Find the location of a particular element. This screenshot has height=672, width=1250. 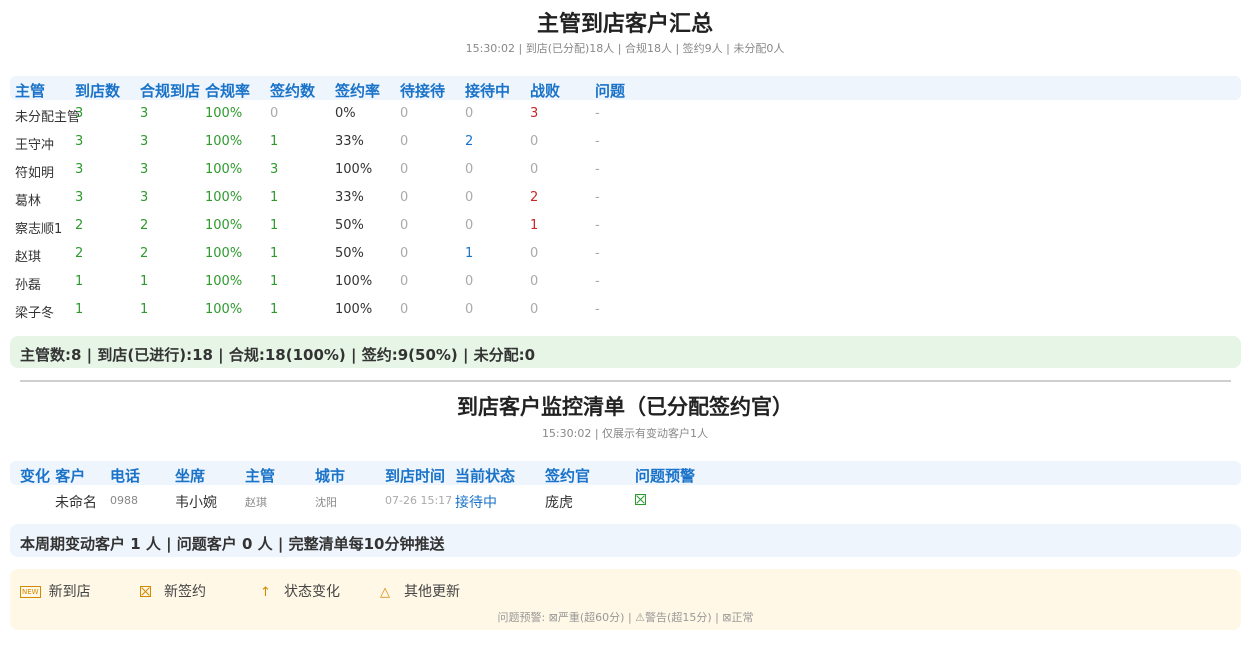

status-cell: 接待中 is located at coordinates (476, 502).